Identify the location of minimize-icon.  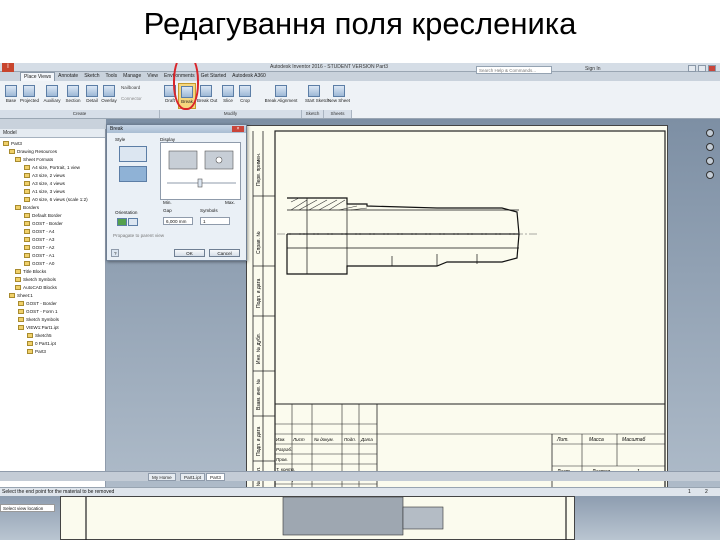
(692, 68).